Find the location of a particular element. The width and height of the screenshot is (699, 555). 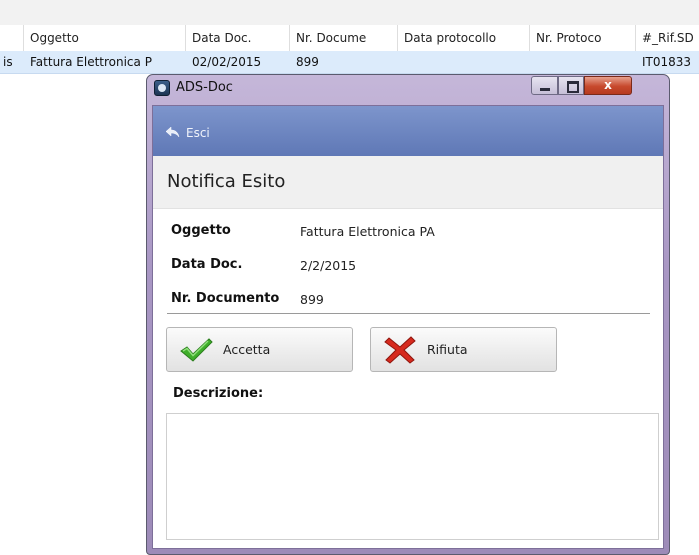

exit-button-label: Esci is located at coordinates (198, 133).